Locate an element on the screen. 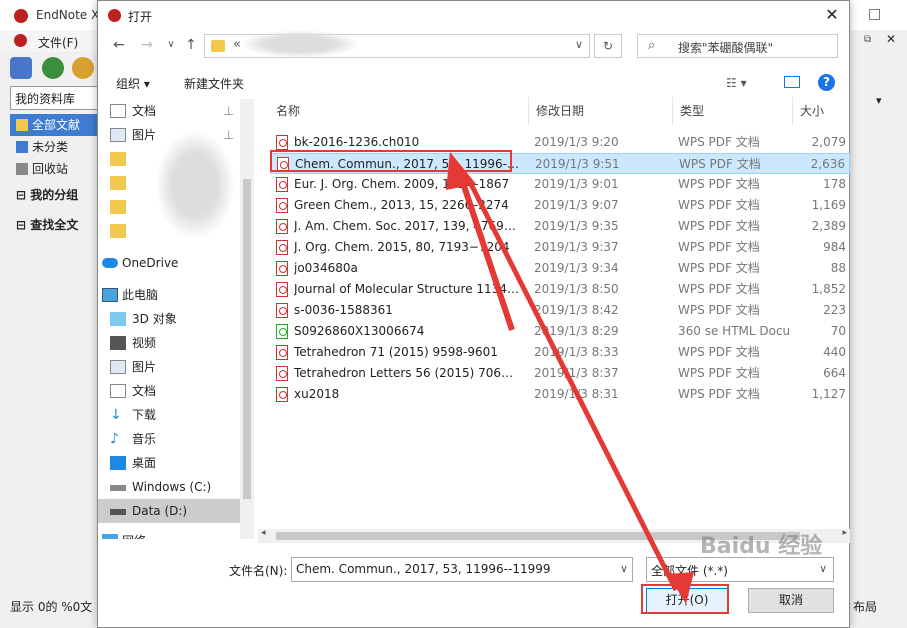 This screenshot has height=628, width=907. arrowhead is located at coordinates (681, 588).